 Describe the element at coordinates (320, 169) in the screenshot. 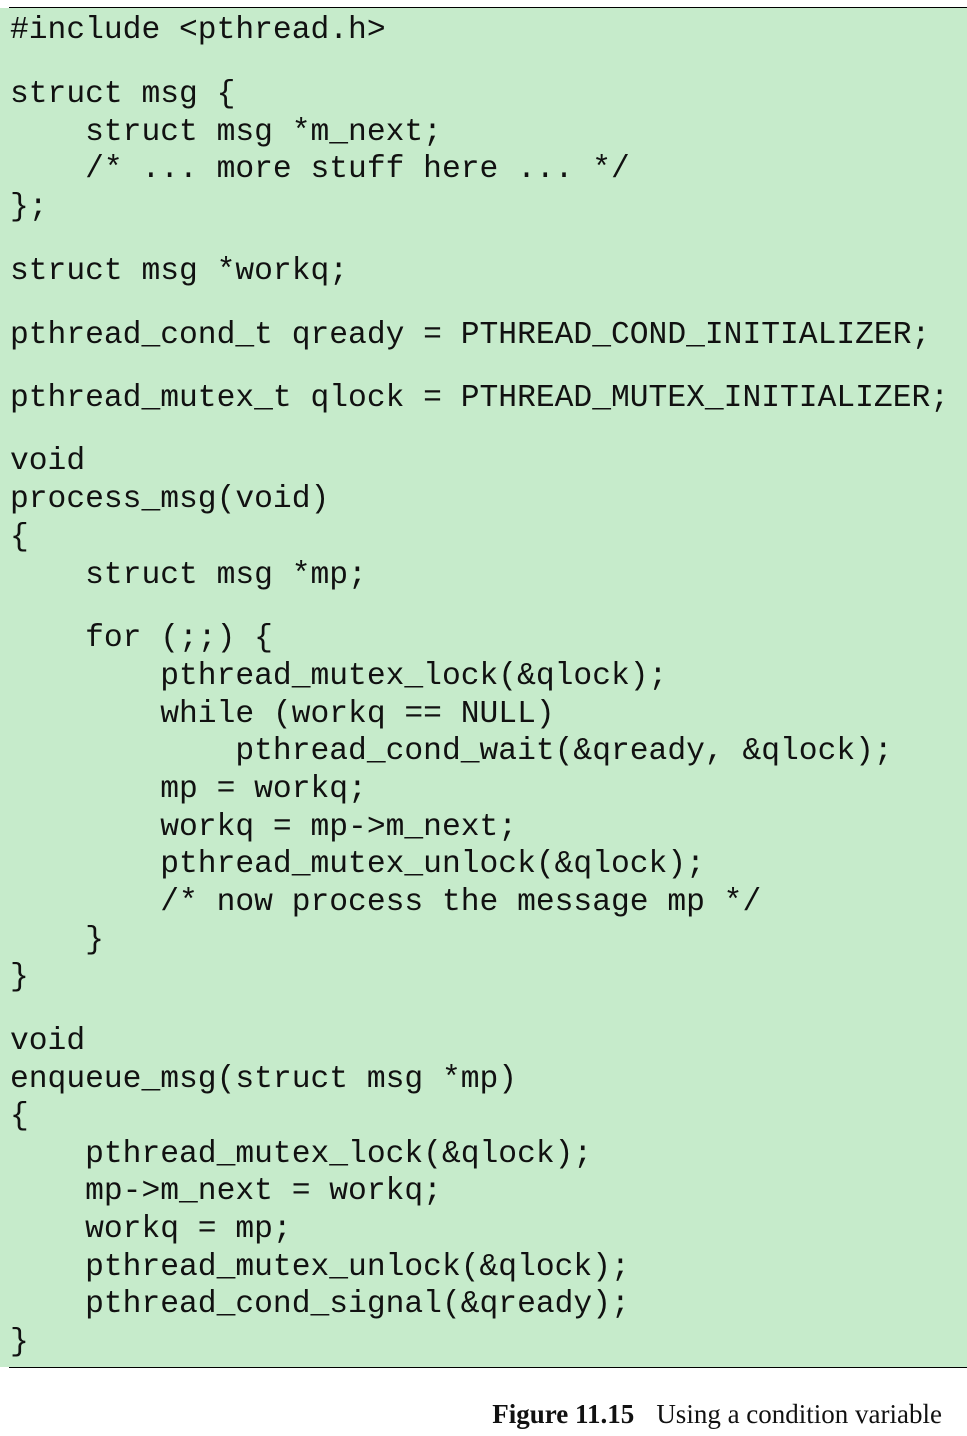

I see `code-line: /* ... more stuff here ... */` at that location.